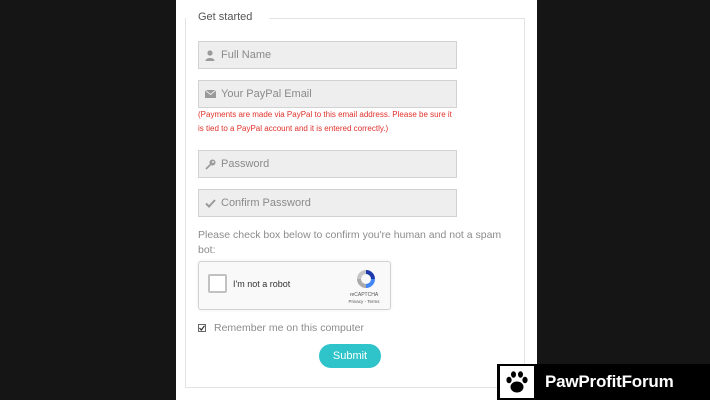  Describe the element at coordinates (266, 94) in the screenshot. I see `paypal-email-placeholder: Your PayPal Email` at that location.